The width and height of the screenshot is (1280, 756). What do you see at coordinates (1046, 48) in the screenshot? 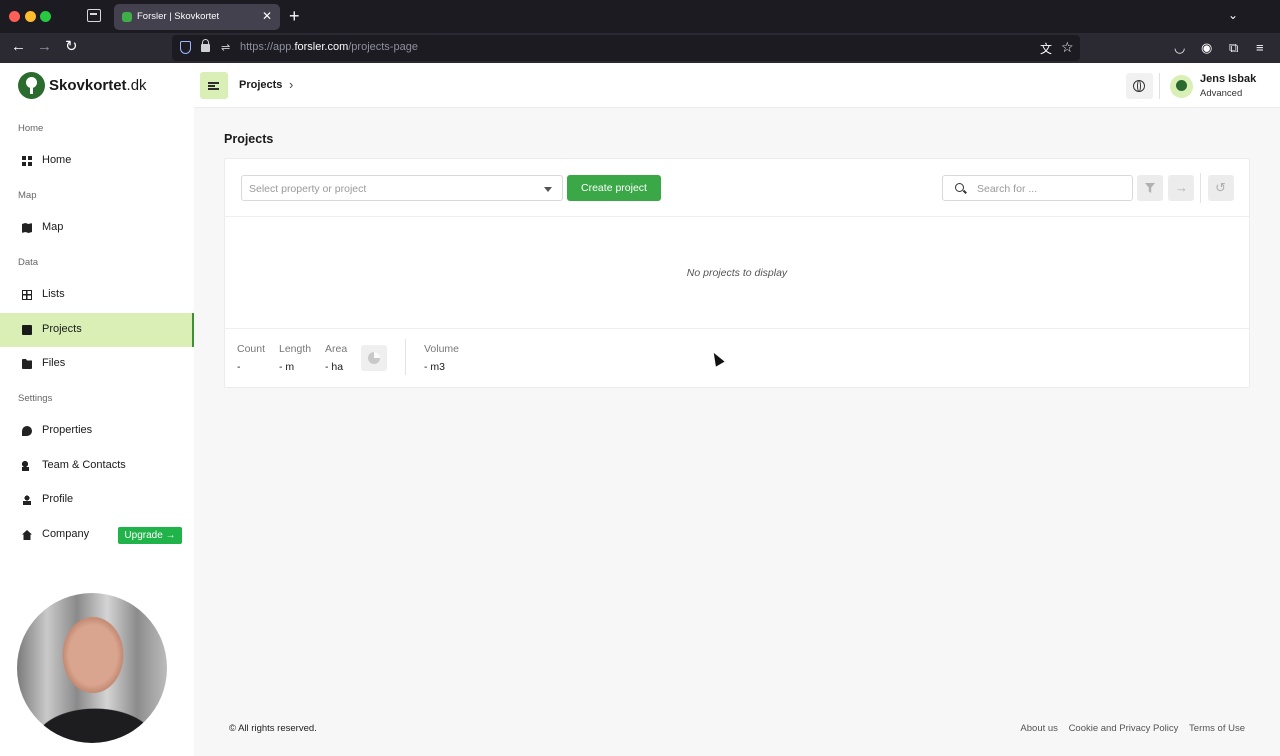
I see `translate-icon: 文` at bounding box center [1046, 48].